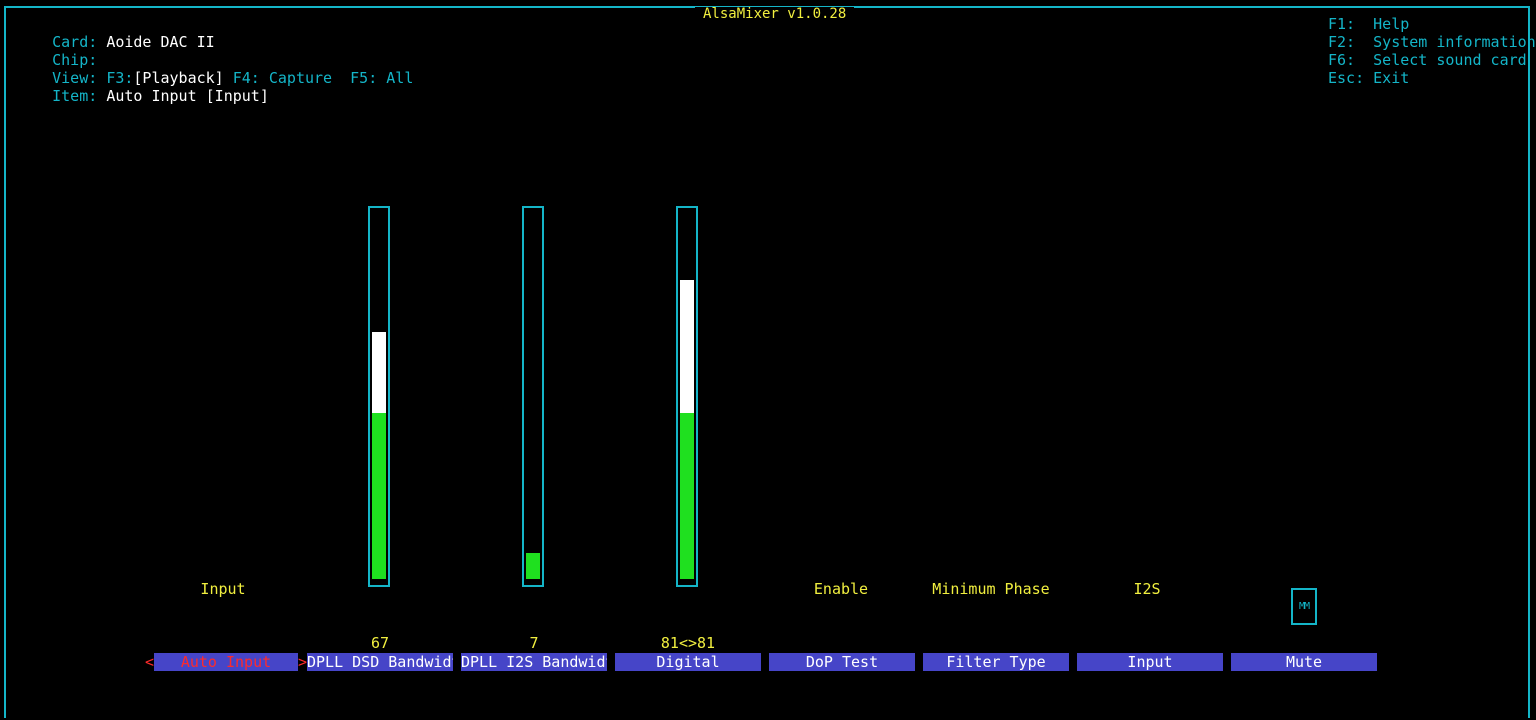  I want to click on selection-marker-left: <, so click(150, 662).